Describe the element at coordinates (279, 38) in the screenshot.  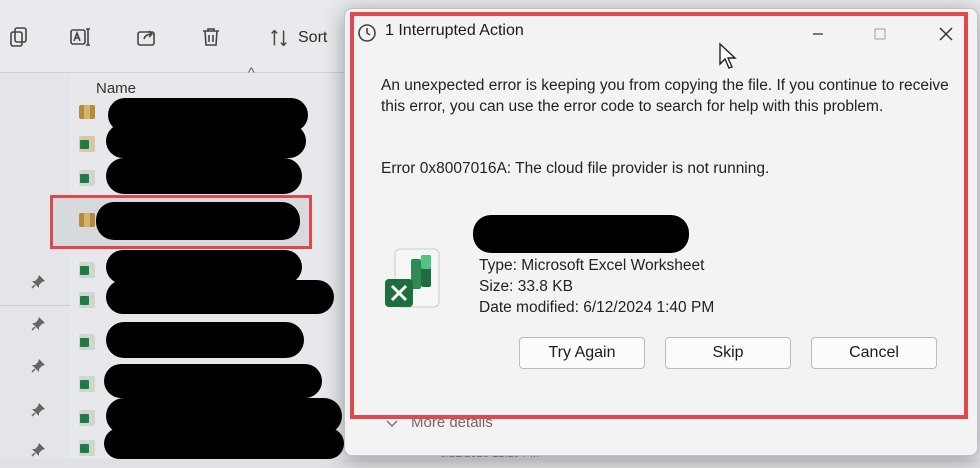
I see `sort-icon` at that location.